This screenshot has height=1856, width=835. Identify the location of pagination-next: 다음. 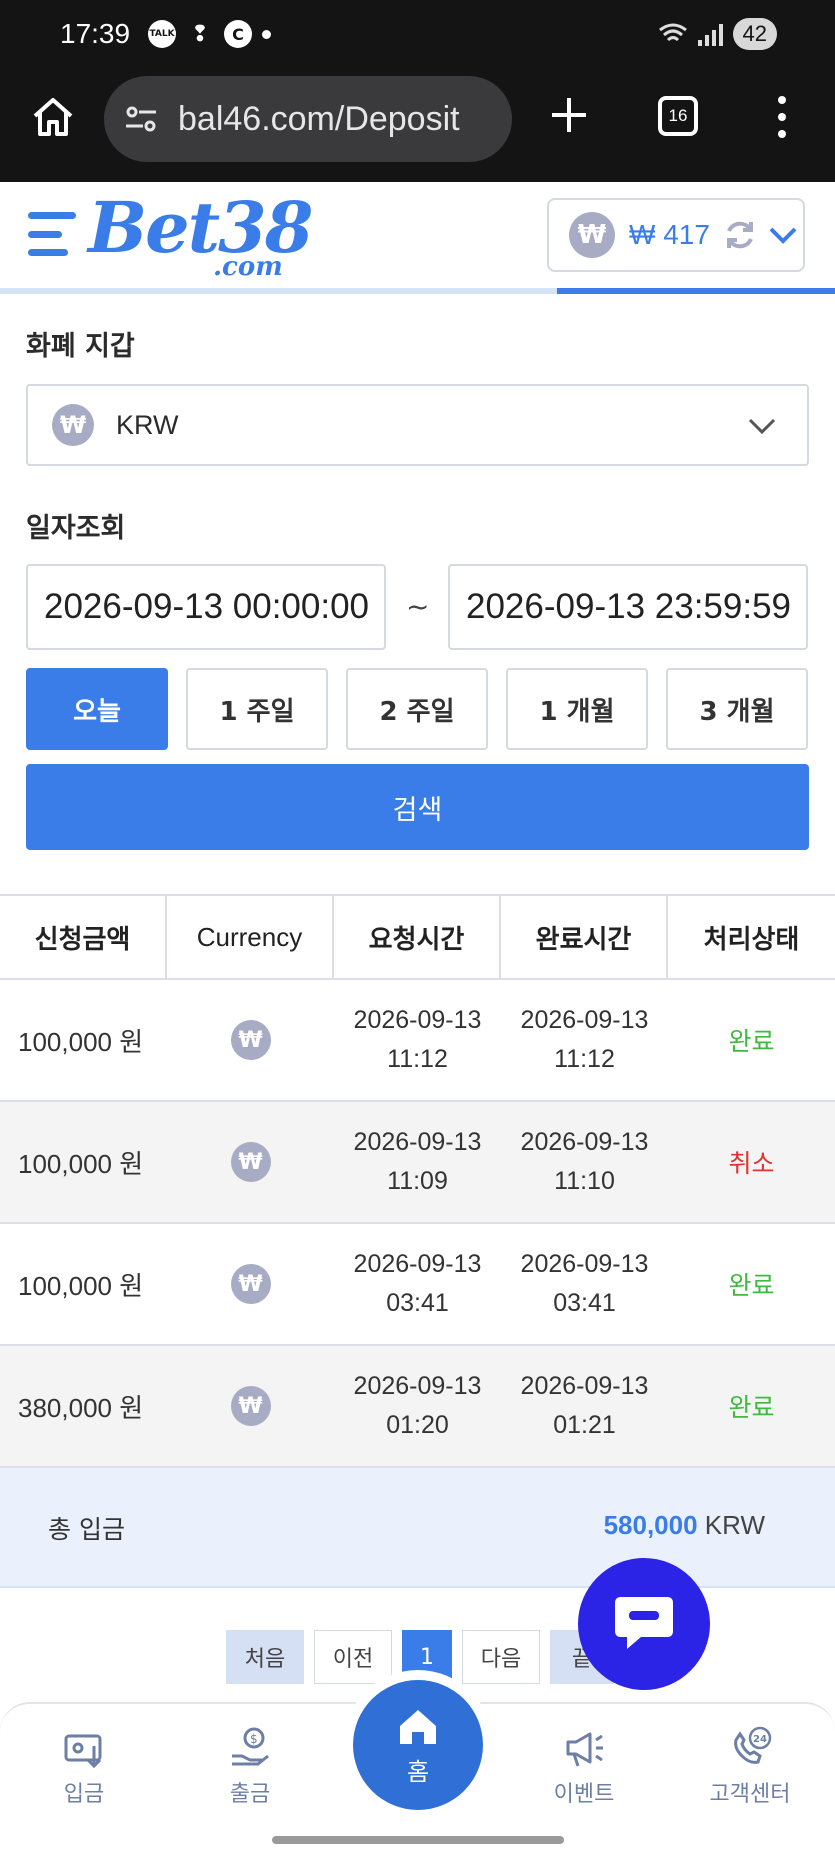
(501, 1657).